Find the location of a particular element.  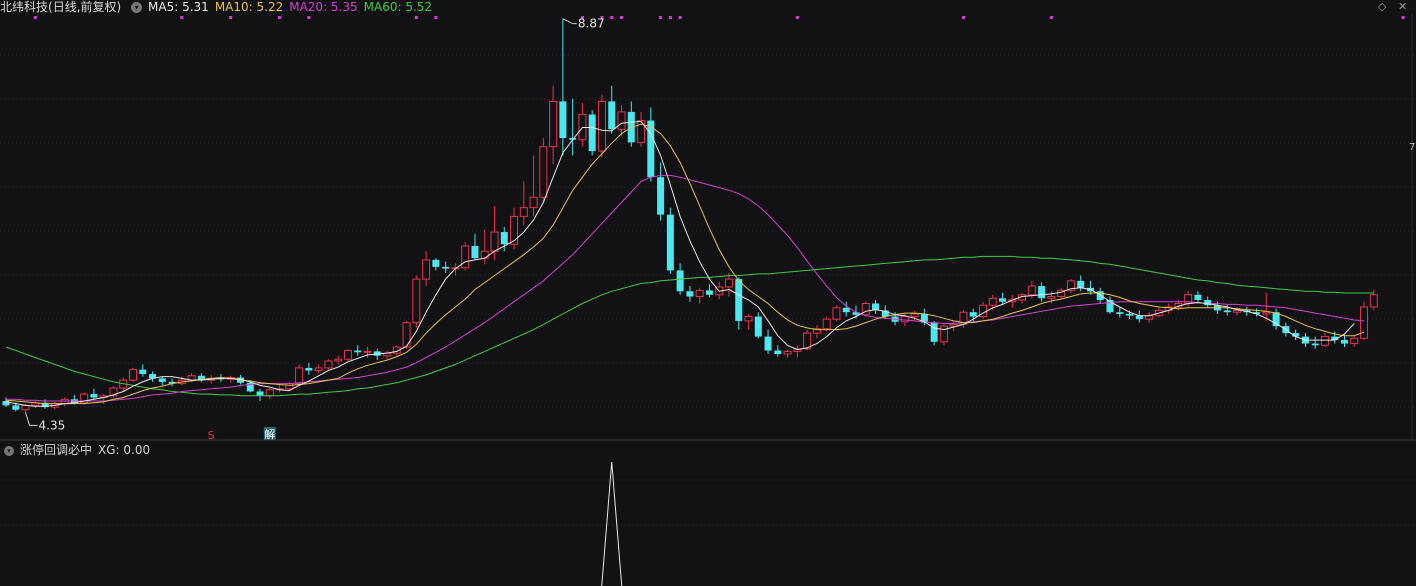

diamond-icon: ◇ is located at coordinates (1382, 6).